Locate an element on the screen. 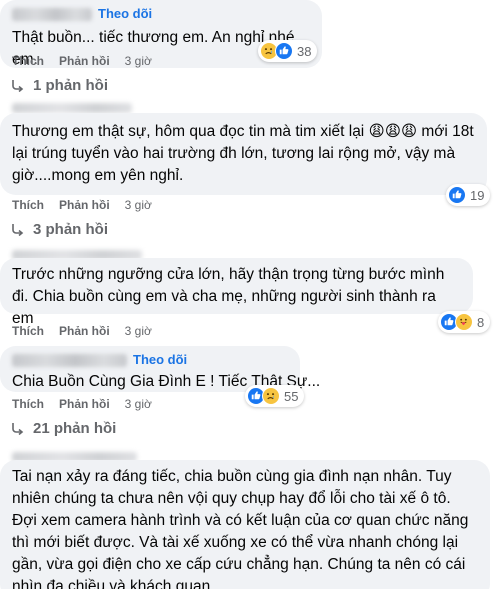  reaction-summary: 38 is located at coordinates (288, 51).